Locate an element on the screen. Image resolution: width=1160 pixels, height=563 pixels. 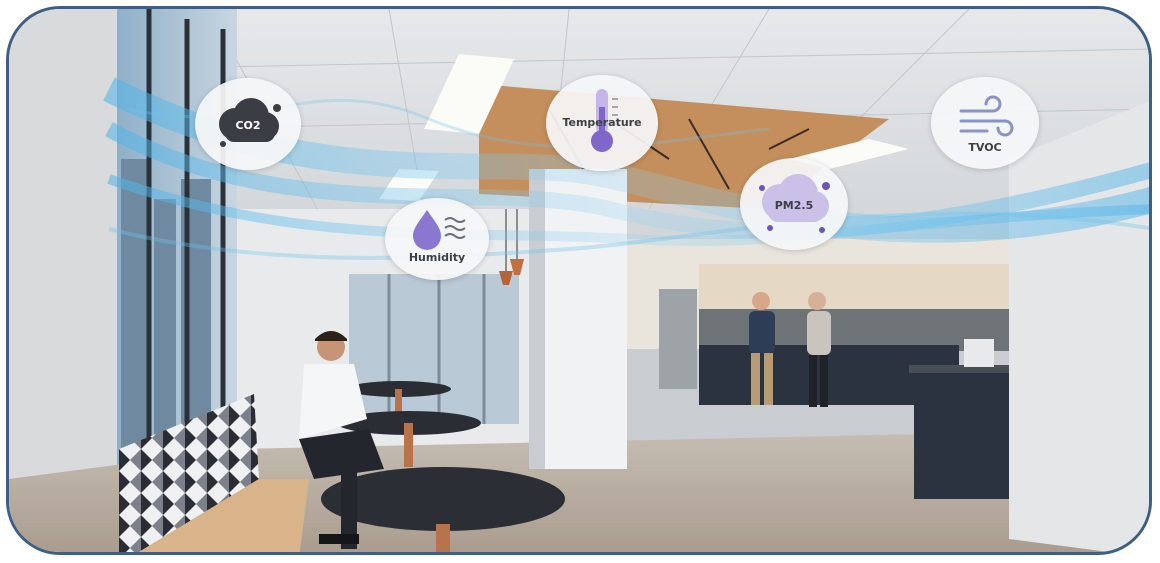
droplet-icon is located at coordinates (439, 230).